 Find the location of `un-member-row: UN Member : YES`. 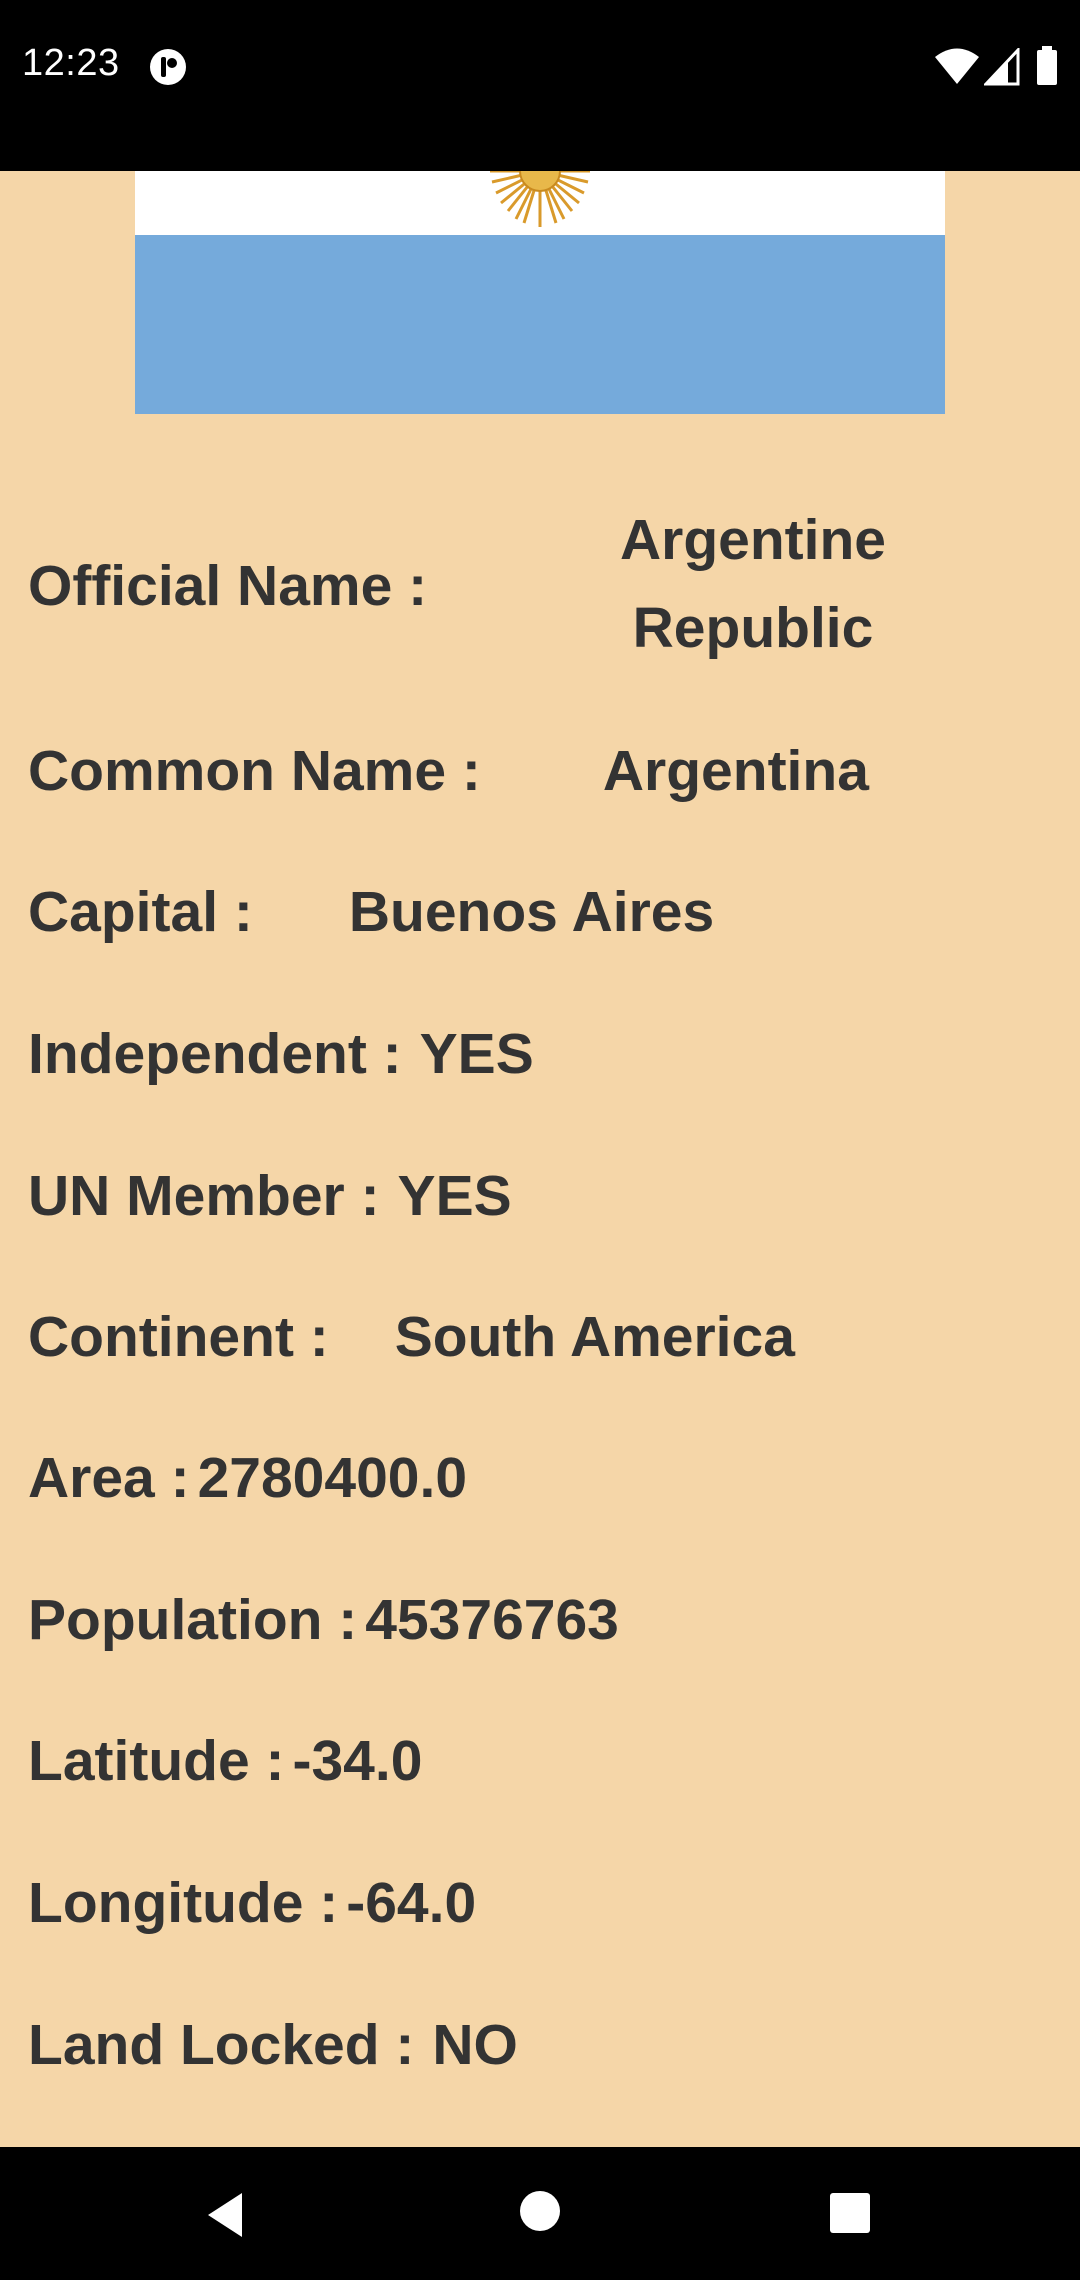

un-member-row: UN Member : YES is located at coordinates (270, 1196).